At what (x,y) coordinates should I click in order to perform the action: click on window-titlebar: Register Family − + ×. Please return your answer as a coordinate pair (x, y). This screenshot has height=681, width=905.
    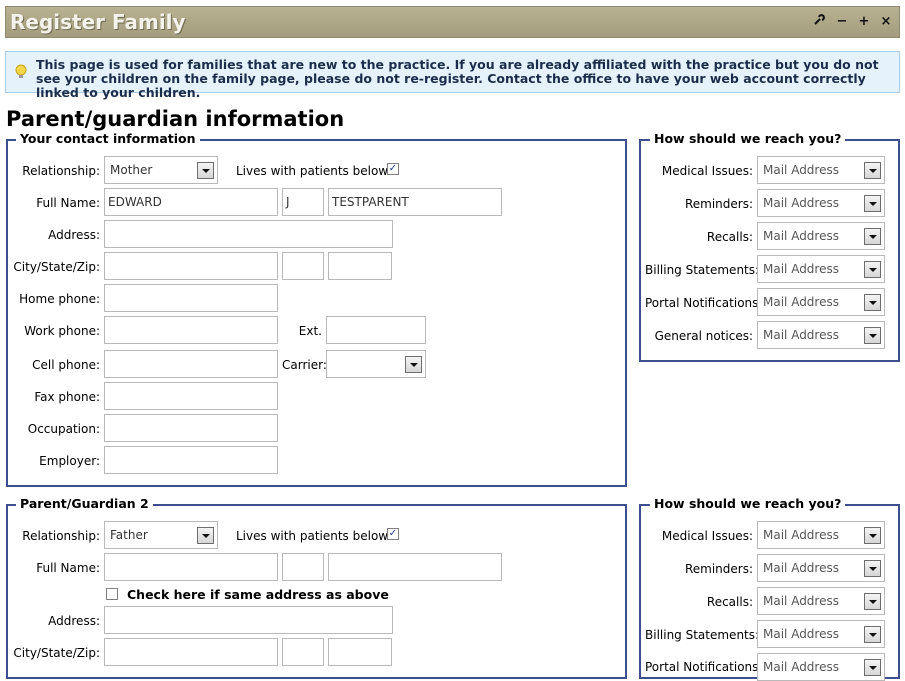
    Looking at the image, I should click on (452, 22).